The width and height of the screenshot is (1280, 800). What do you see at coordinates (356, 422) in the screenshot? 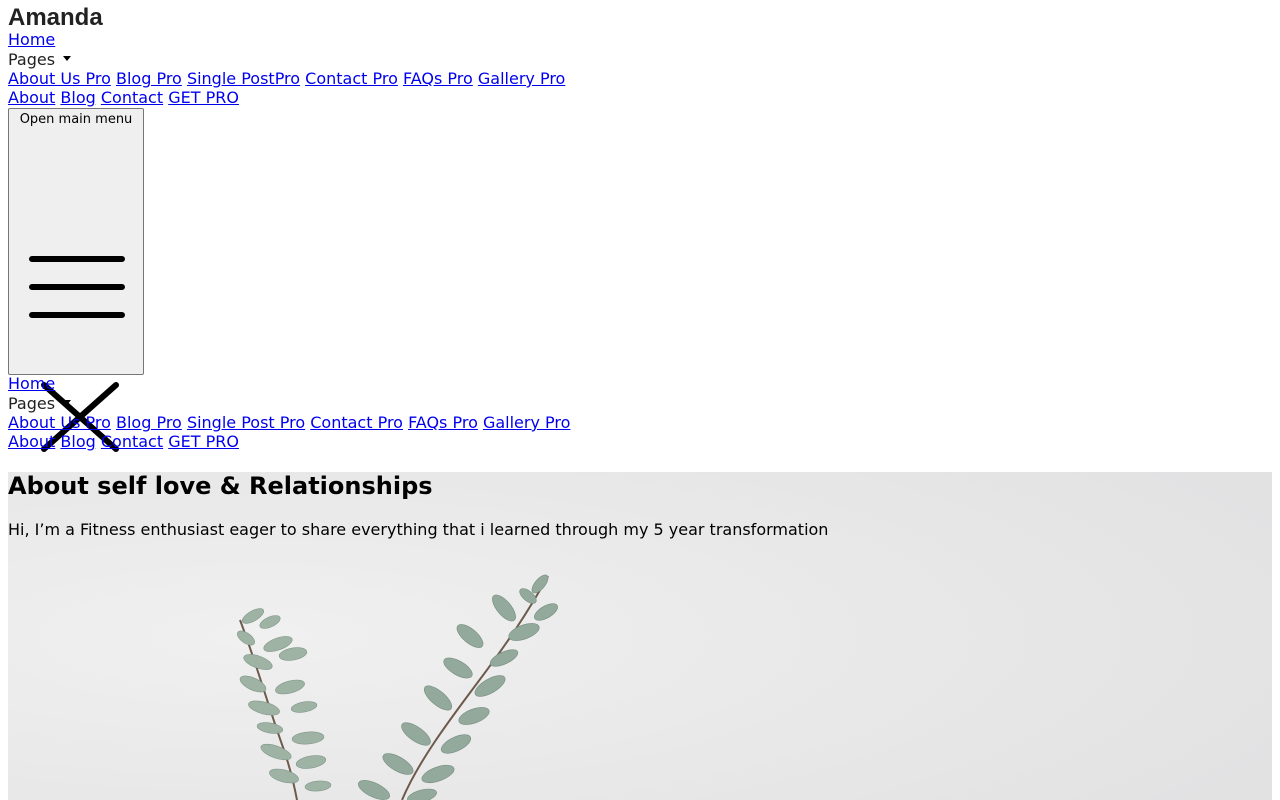
I see `mobile-nav-link-contact-pro: Contact Pro` at bounding box center [356, 422].